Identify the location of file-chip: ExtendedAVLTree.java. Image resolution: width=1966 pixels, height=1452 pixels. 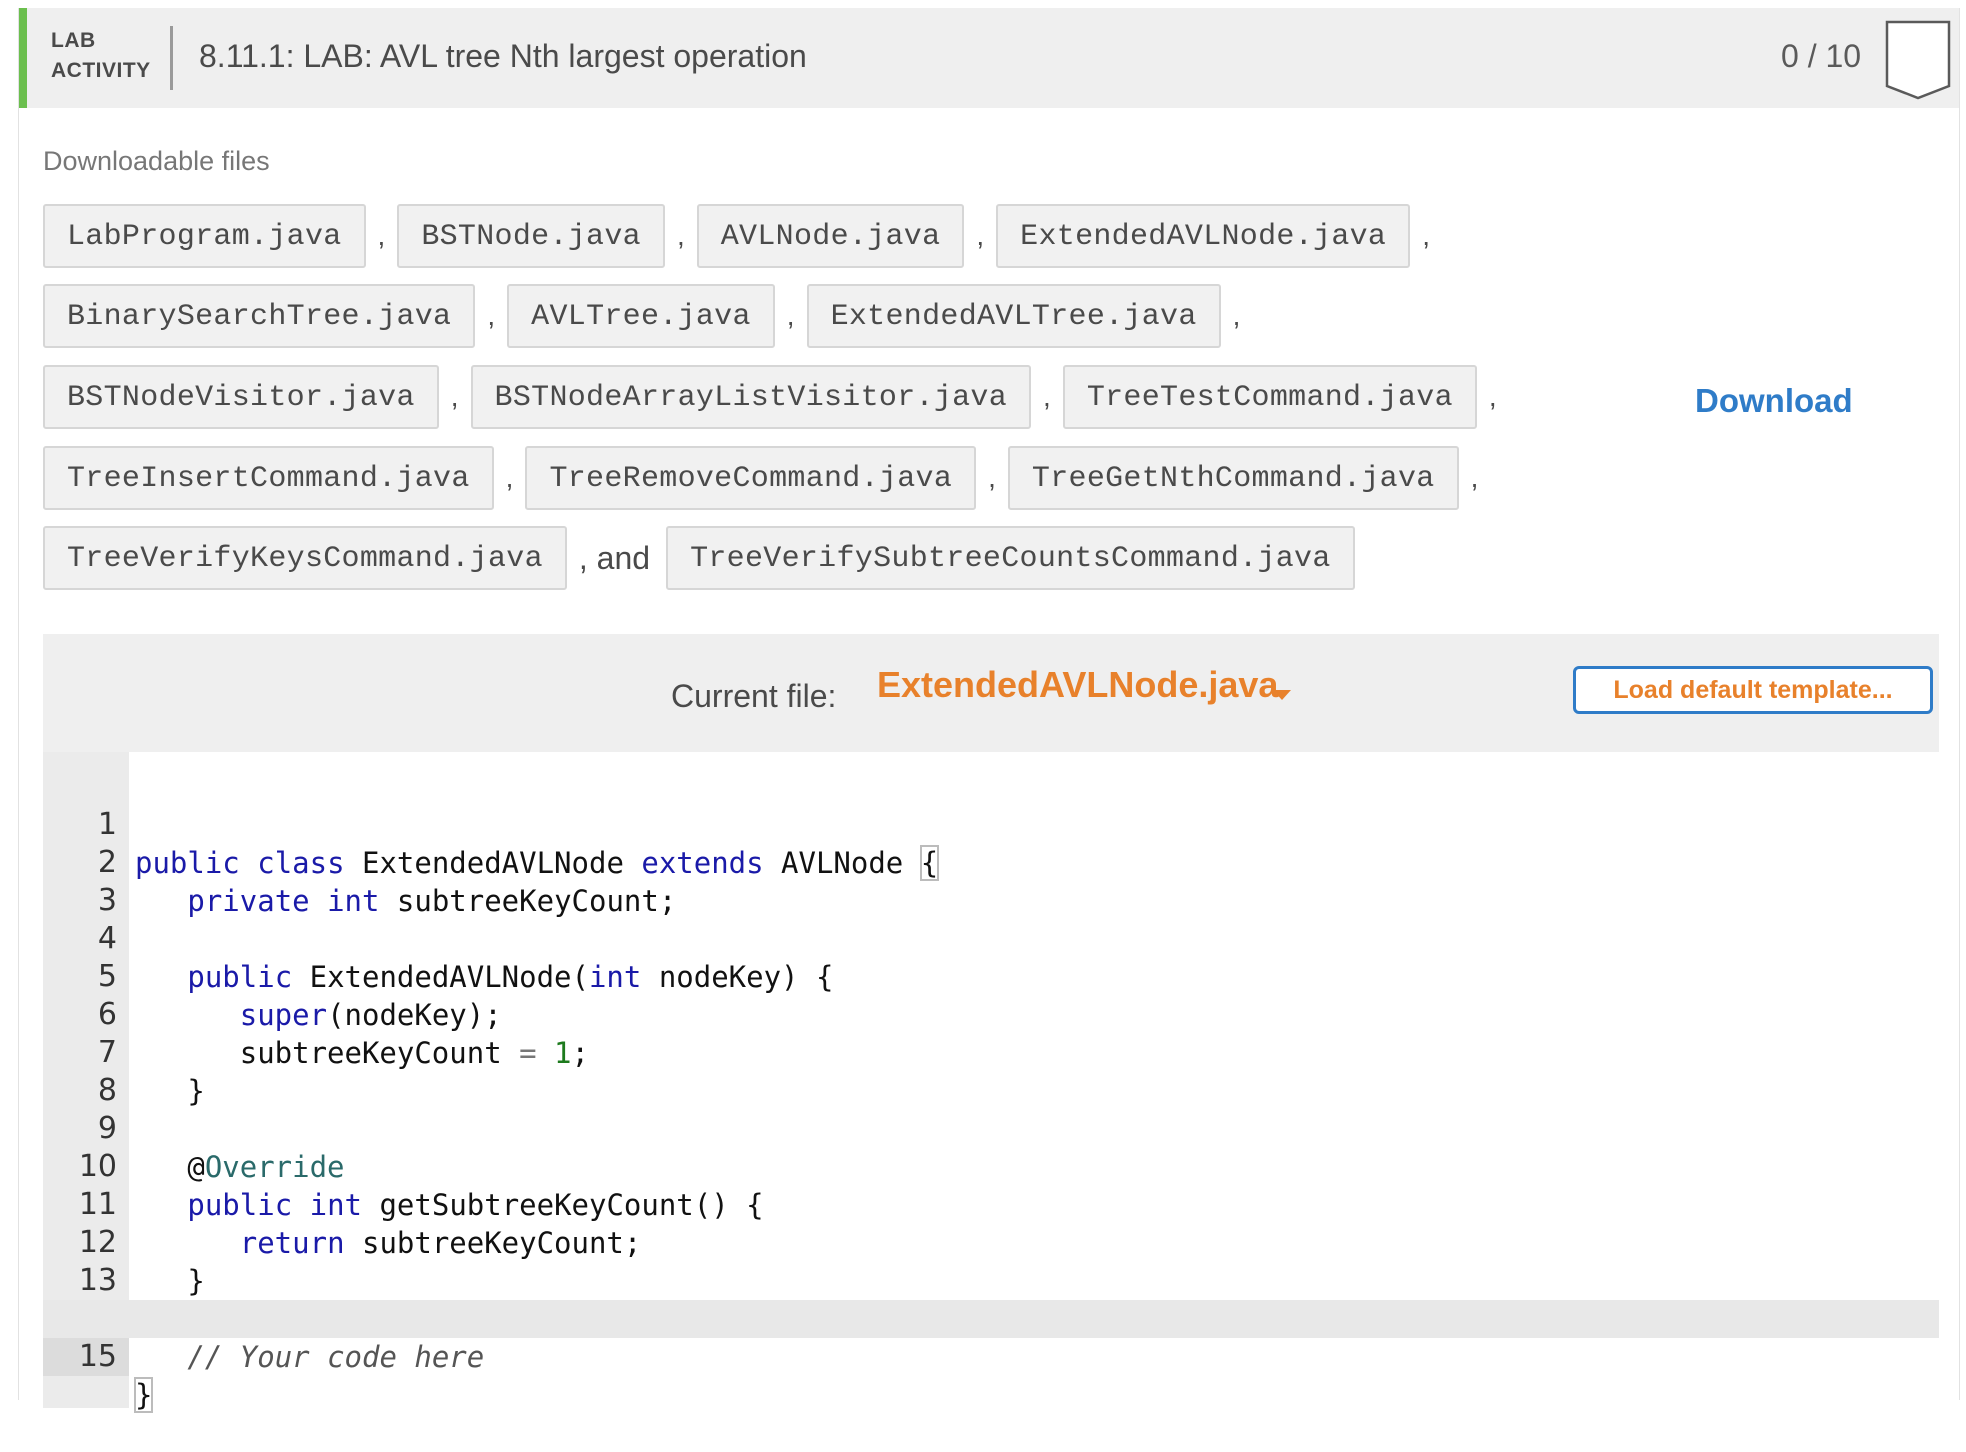
(1013, 316).